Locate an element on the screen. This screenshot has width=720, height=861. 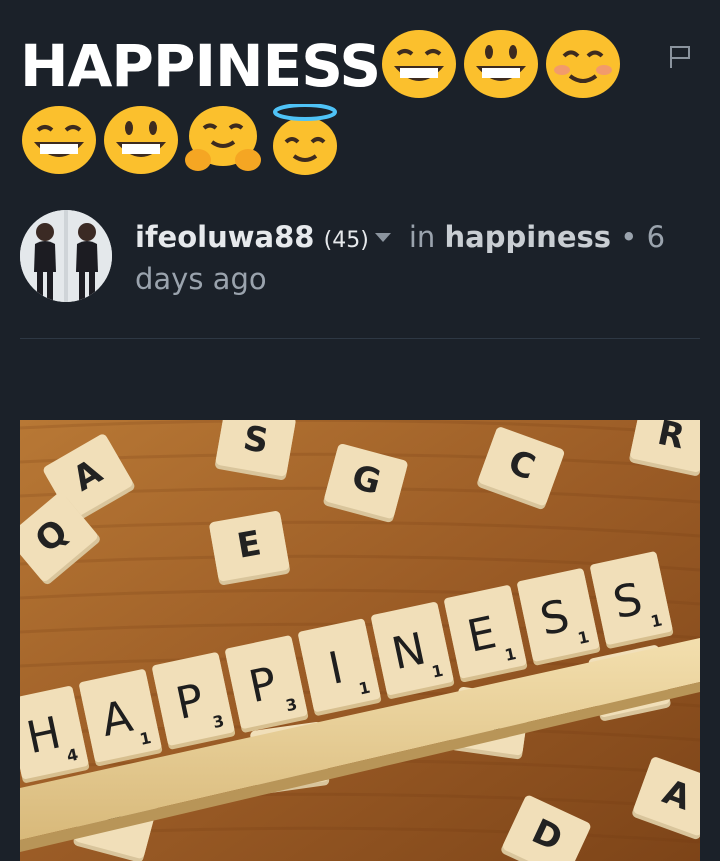
smiling-blush-emoji is located at coordinates (583, 64).